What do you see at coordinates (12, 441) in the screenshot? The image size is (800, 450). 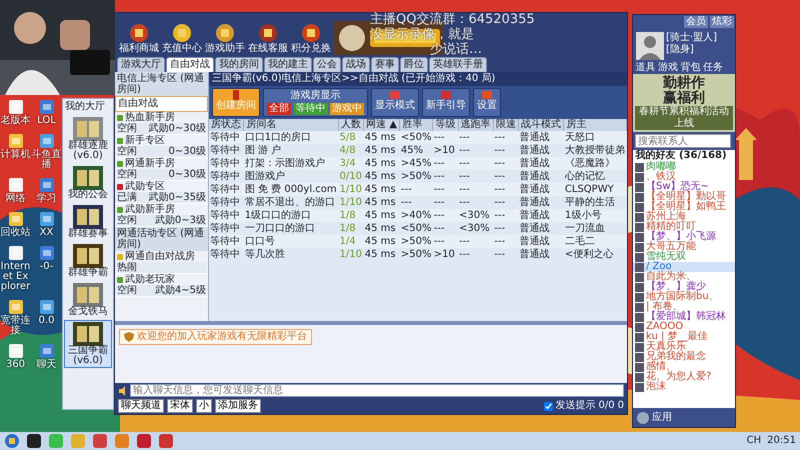 I see `start-button-icon` at bounding box center [12, 441].